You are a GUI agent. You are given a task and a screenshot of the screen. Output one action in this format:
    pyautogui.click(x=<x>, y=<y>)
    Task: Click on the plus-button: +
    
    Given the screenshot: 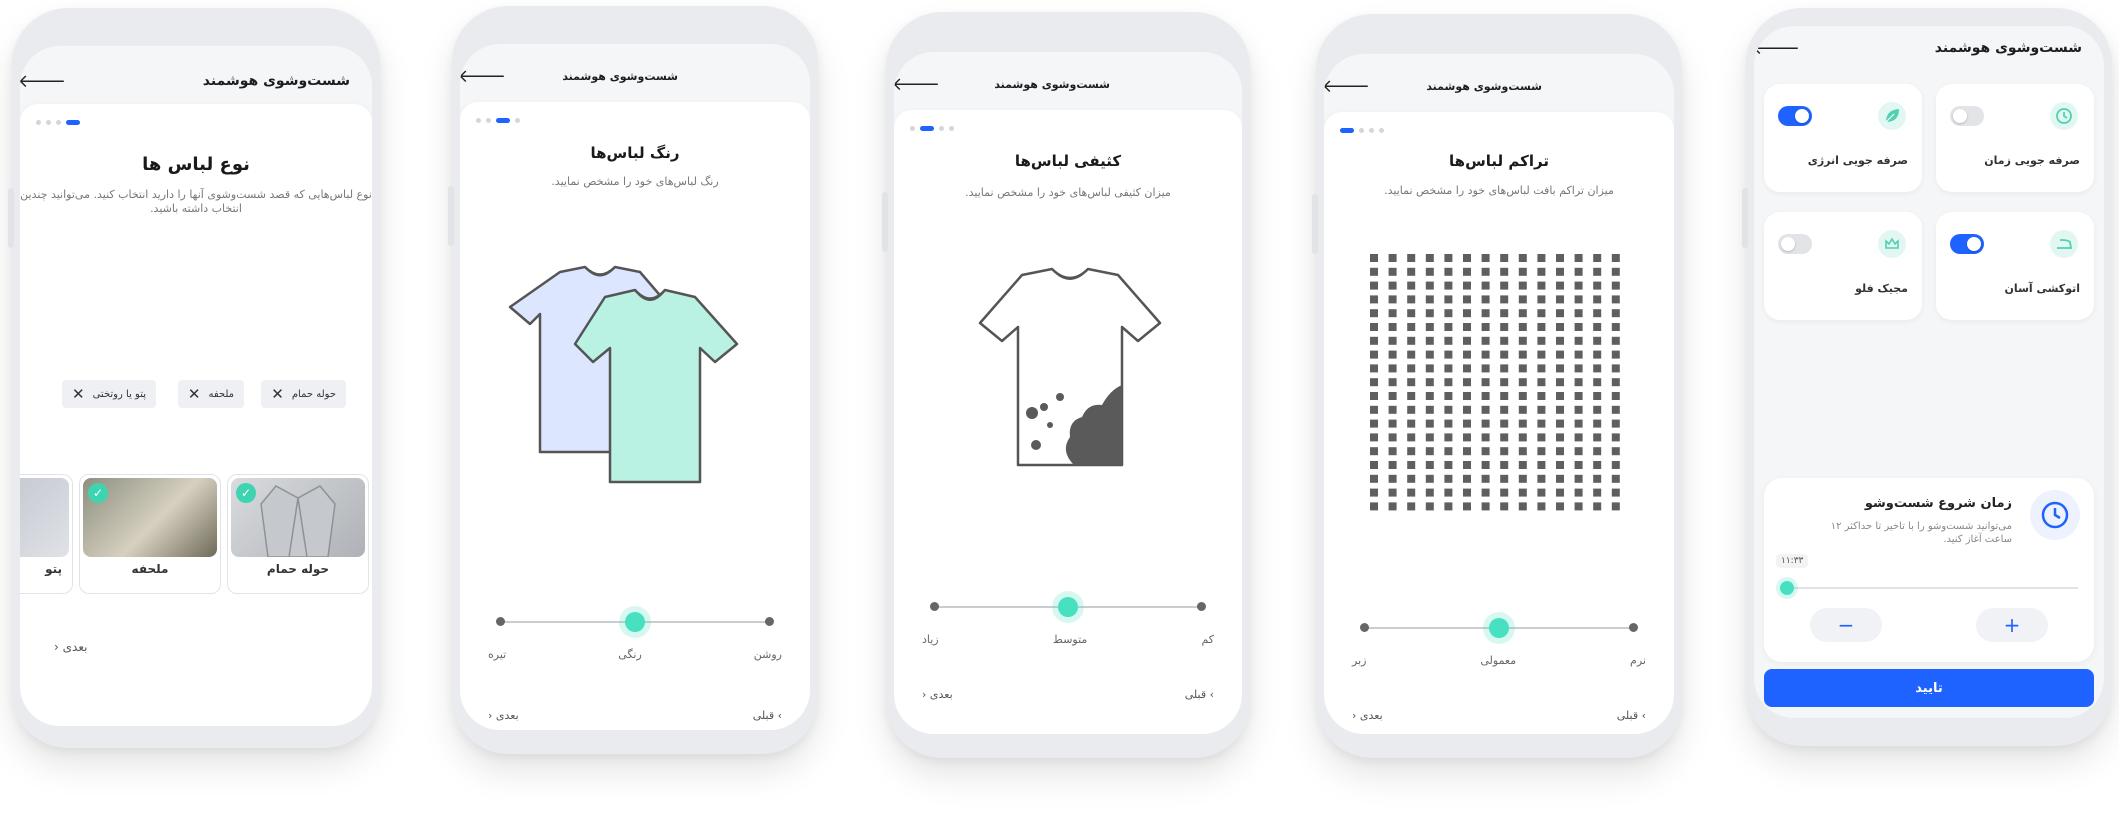 What is the action you would take?
    pyautogui.click(x=2012, y=625)
    